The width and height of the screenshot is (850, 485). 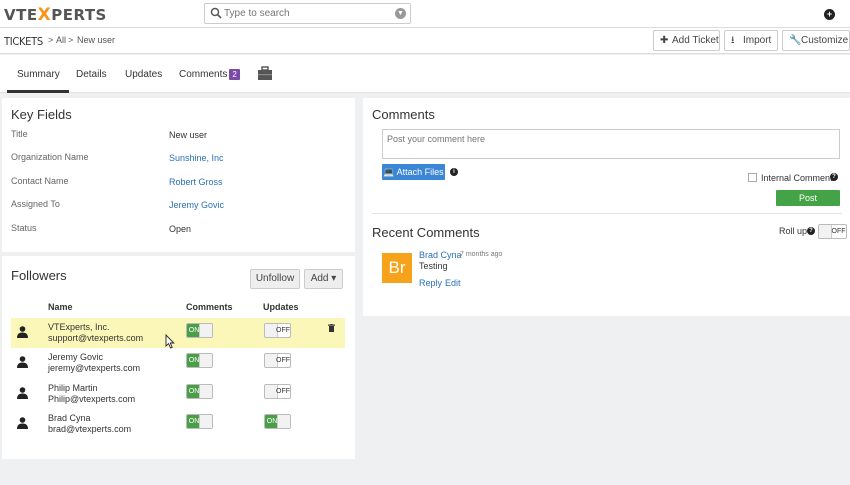 I want to click on reply-link: Reply, so click(x=430, y=283).